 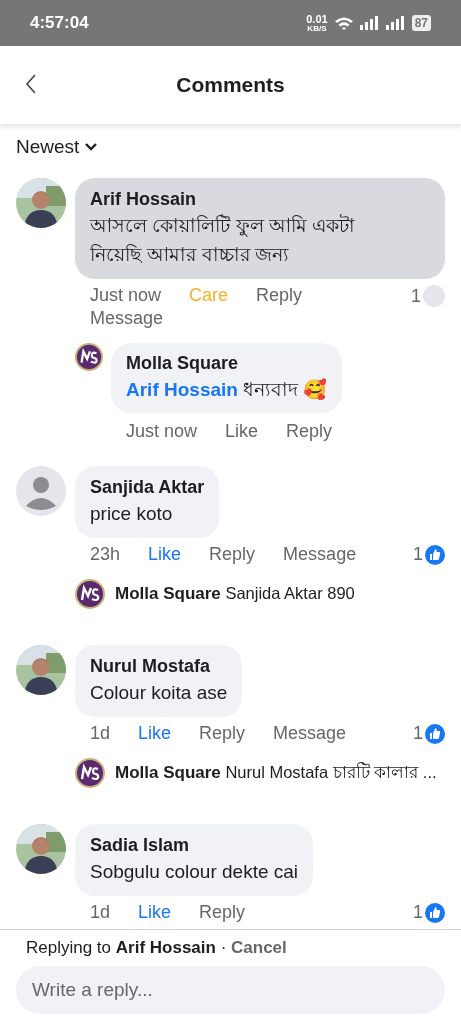 I want to click on comment-author: Sanjida Aktar, so click(x=147, y=487).